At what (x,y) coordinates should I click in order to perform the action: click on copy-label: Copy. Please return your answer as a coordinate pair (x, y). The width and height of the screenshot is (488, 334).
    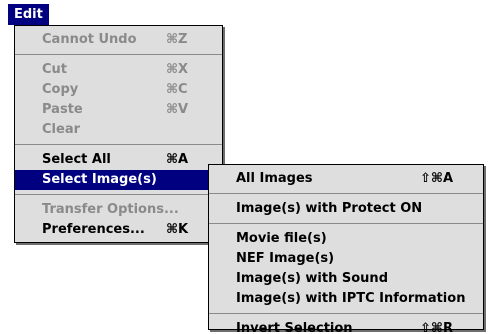
    Looking at the image, I should click on (60, 89).